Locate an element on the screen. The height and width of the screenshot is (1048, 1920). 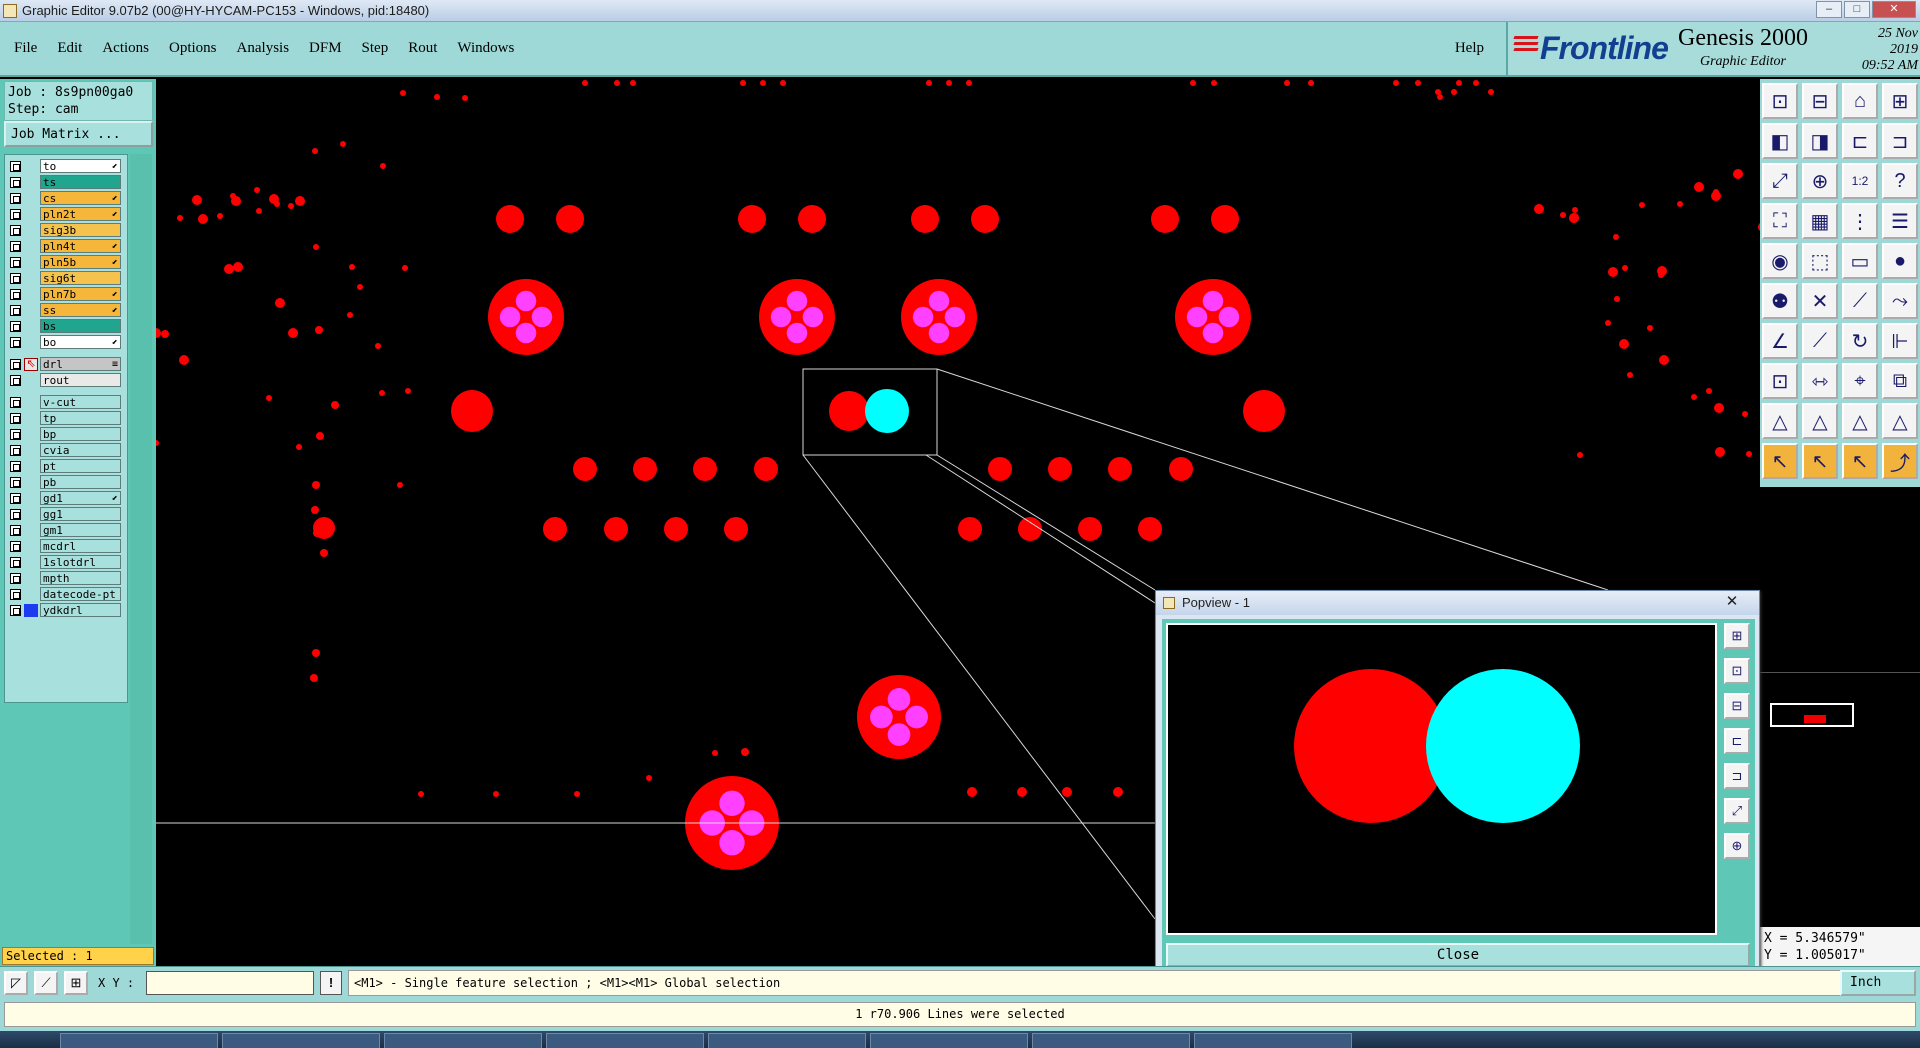
break-icon: ⤳ is located at coordinates (1900, 301).